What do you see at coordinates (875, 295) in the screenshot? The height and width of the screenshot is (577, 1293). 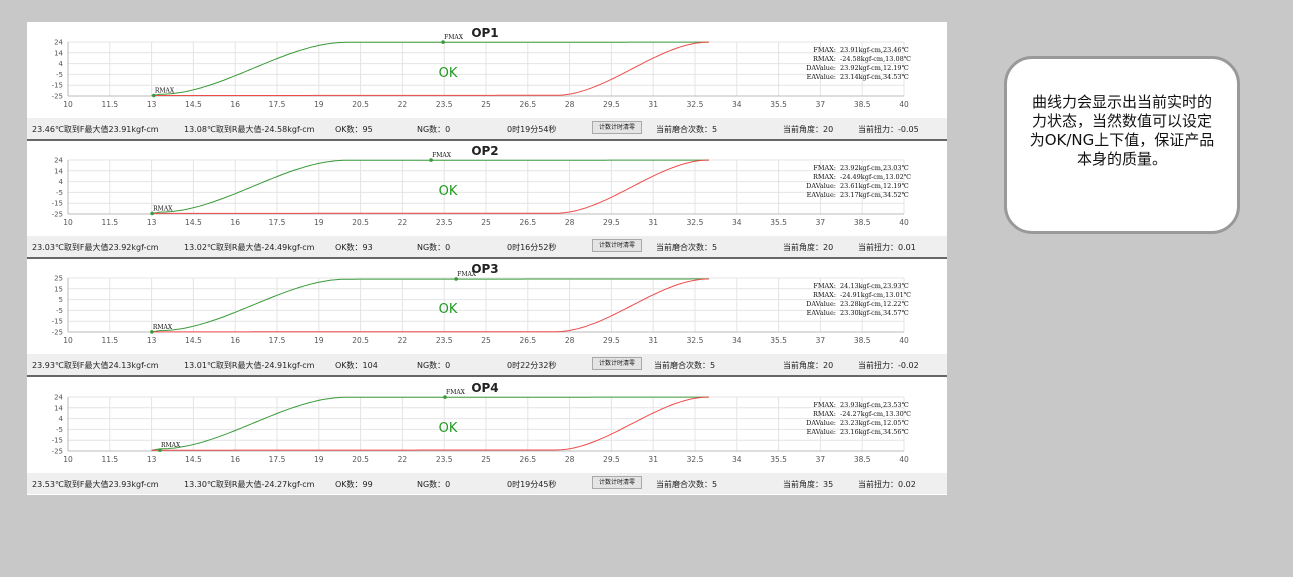 I see `legend-value: -24.91kgf-cm,13.01℃` at bounding box center [875, 295].